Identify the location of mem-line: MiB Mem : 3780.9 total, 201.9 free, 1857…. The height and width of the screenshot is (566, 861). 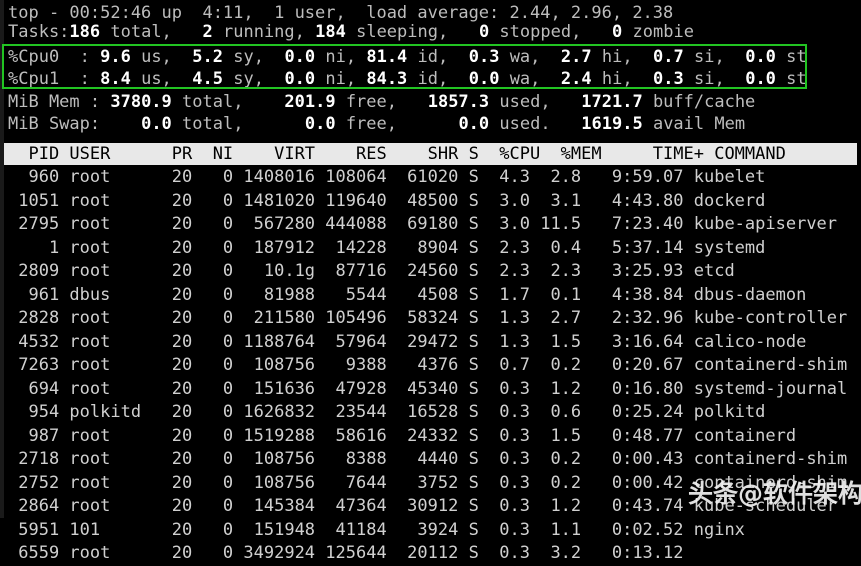
(381, 103).